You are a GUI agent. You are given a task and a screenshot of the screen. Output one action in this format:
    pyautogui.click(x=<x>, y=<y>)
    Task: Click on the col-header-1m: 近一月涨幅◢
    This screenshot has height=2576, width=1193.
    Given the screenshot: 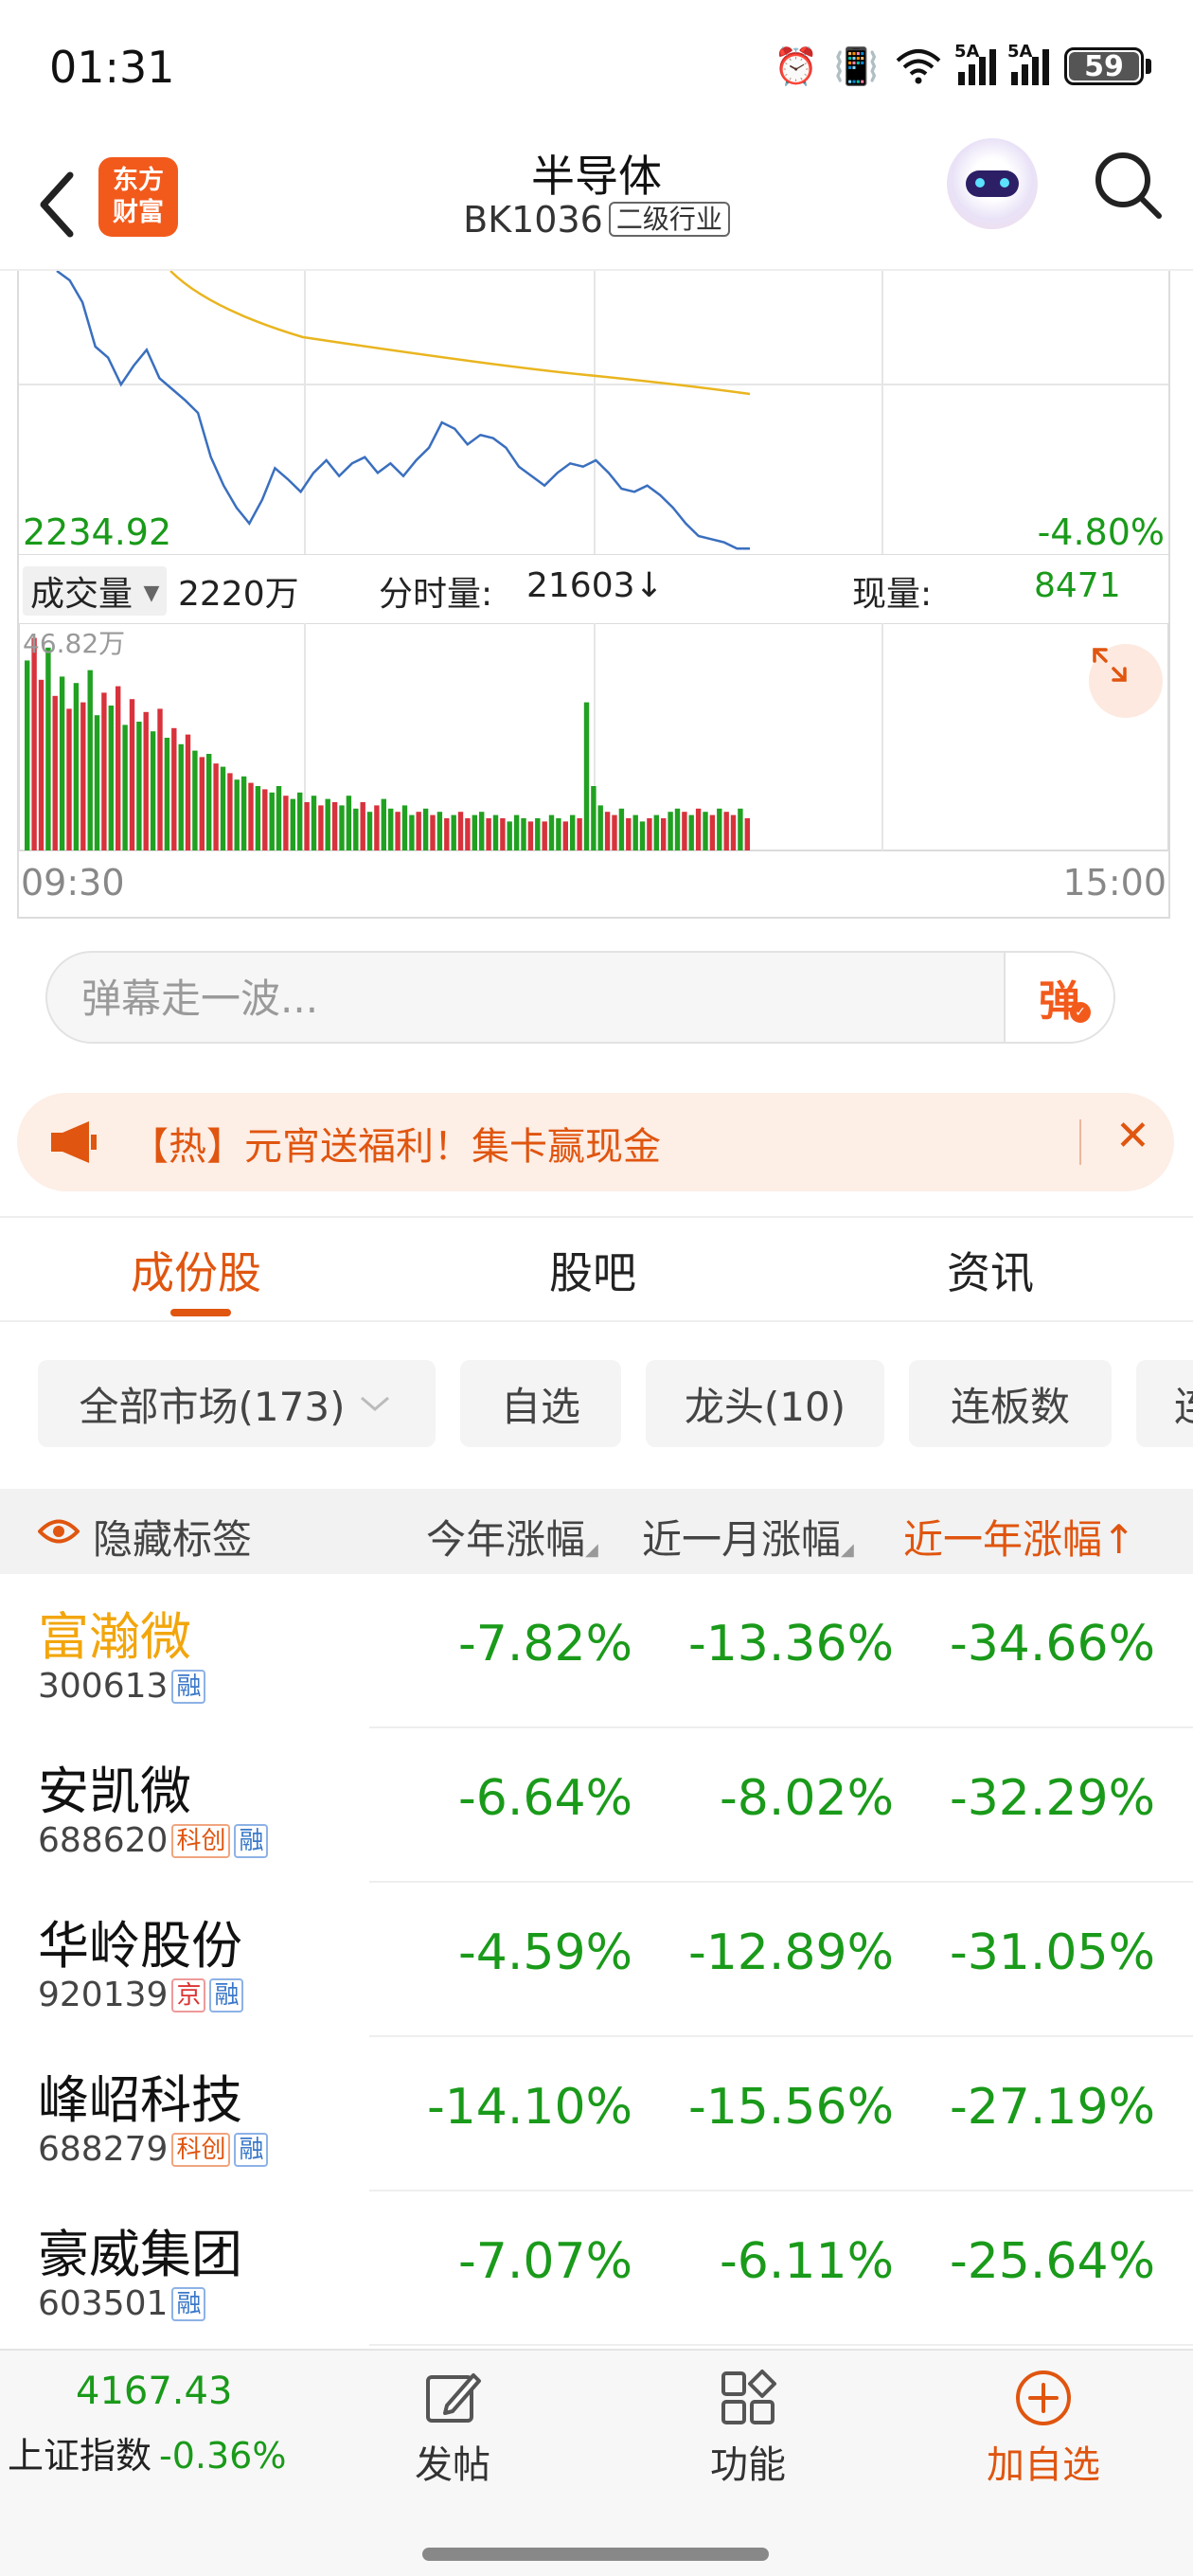 What is the action you would take?
    pyautogui.click(x=748, y=1536)
    